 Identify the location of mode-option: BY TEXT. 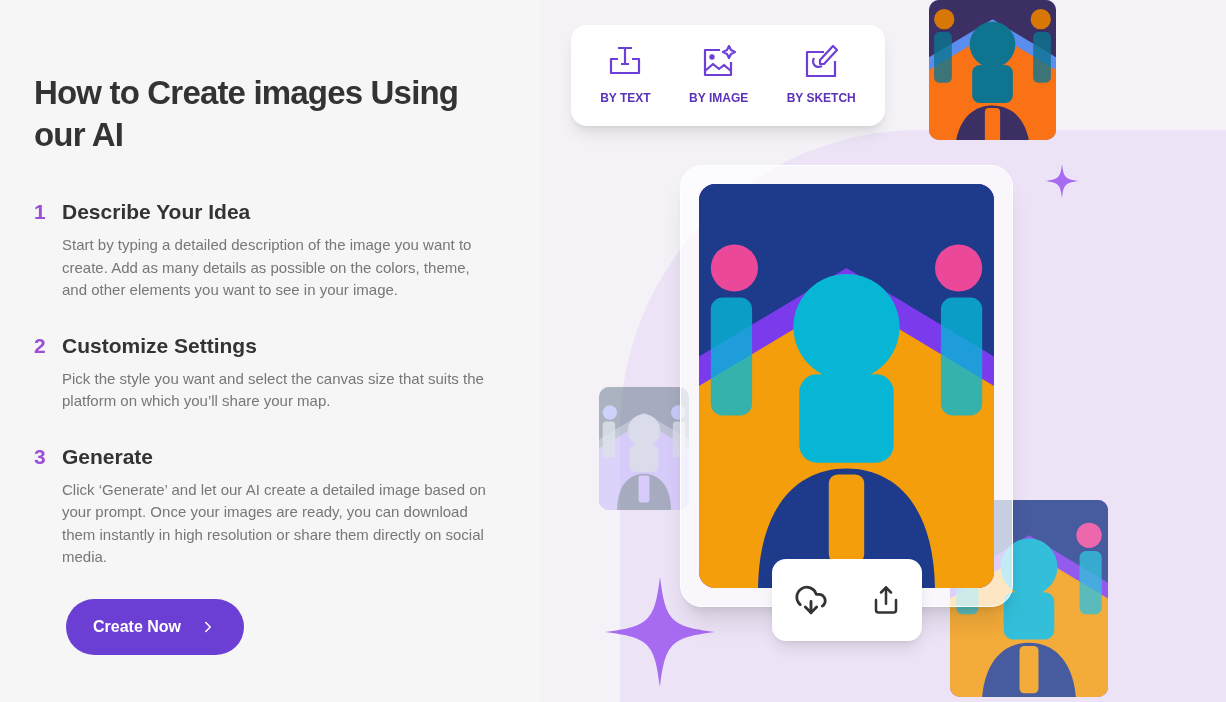
(625, 75).